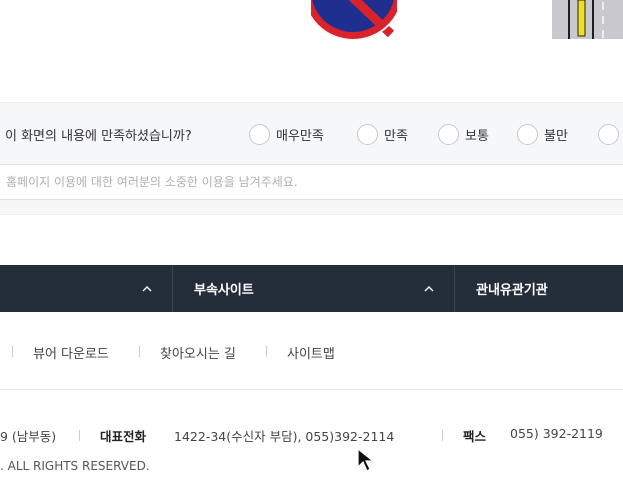 This screenshot has height=489, width=623. I want to click on nav-label: 부속사이트, so click(224, 290).